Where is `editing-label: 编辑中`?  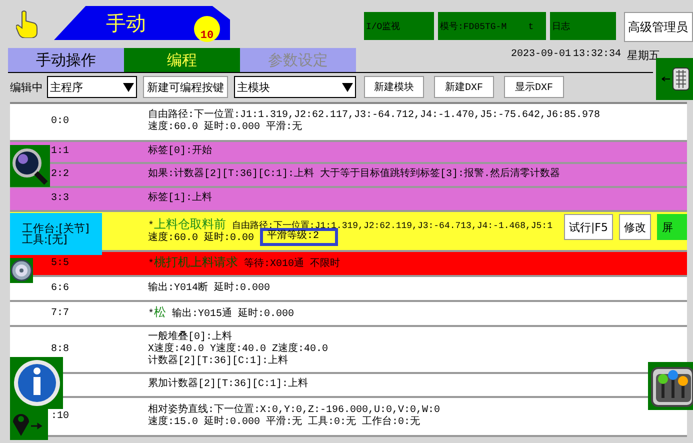 editing-label: 编辑中 is located at coordinates (26, 87).